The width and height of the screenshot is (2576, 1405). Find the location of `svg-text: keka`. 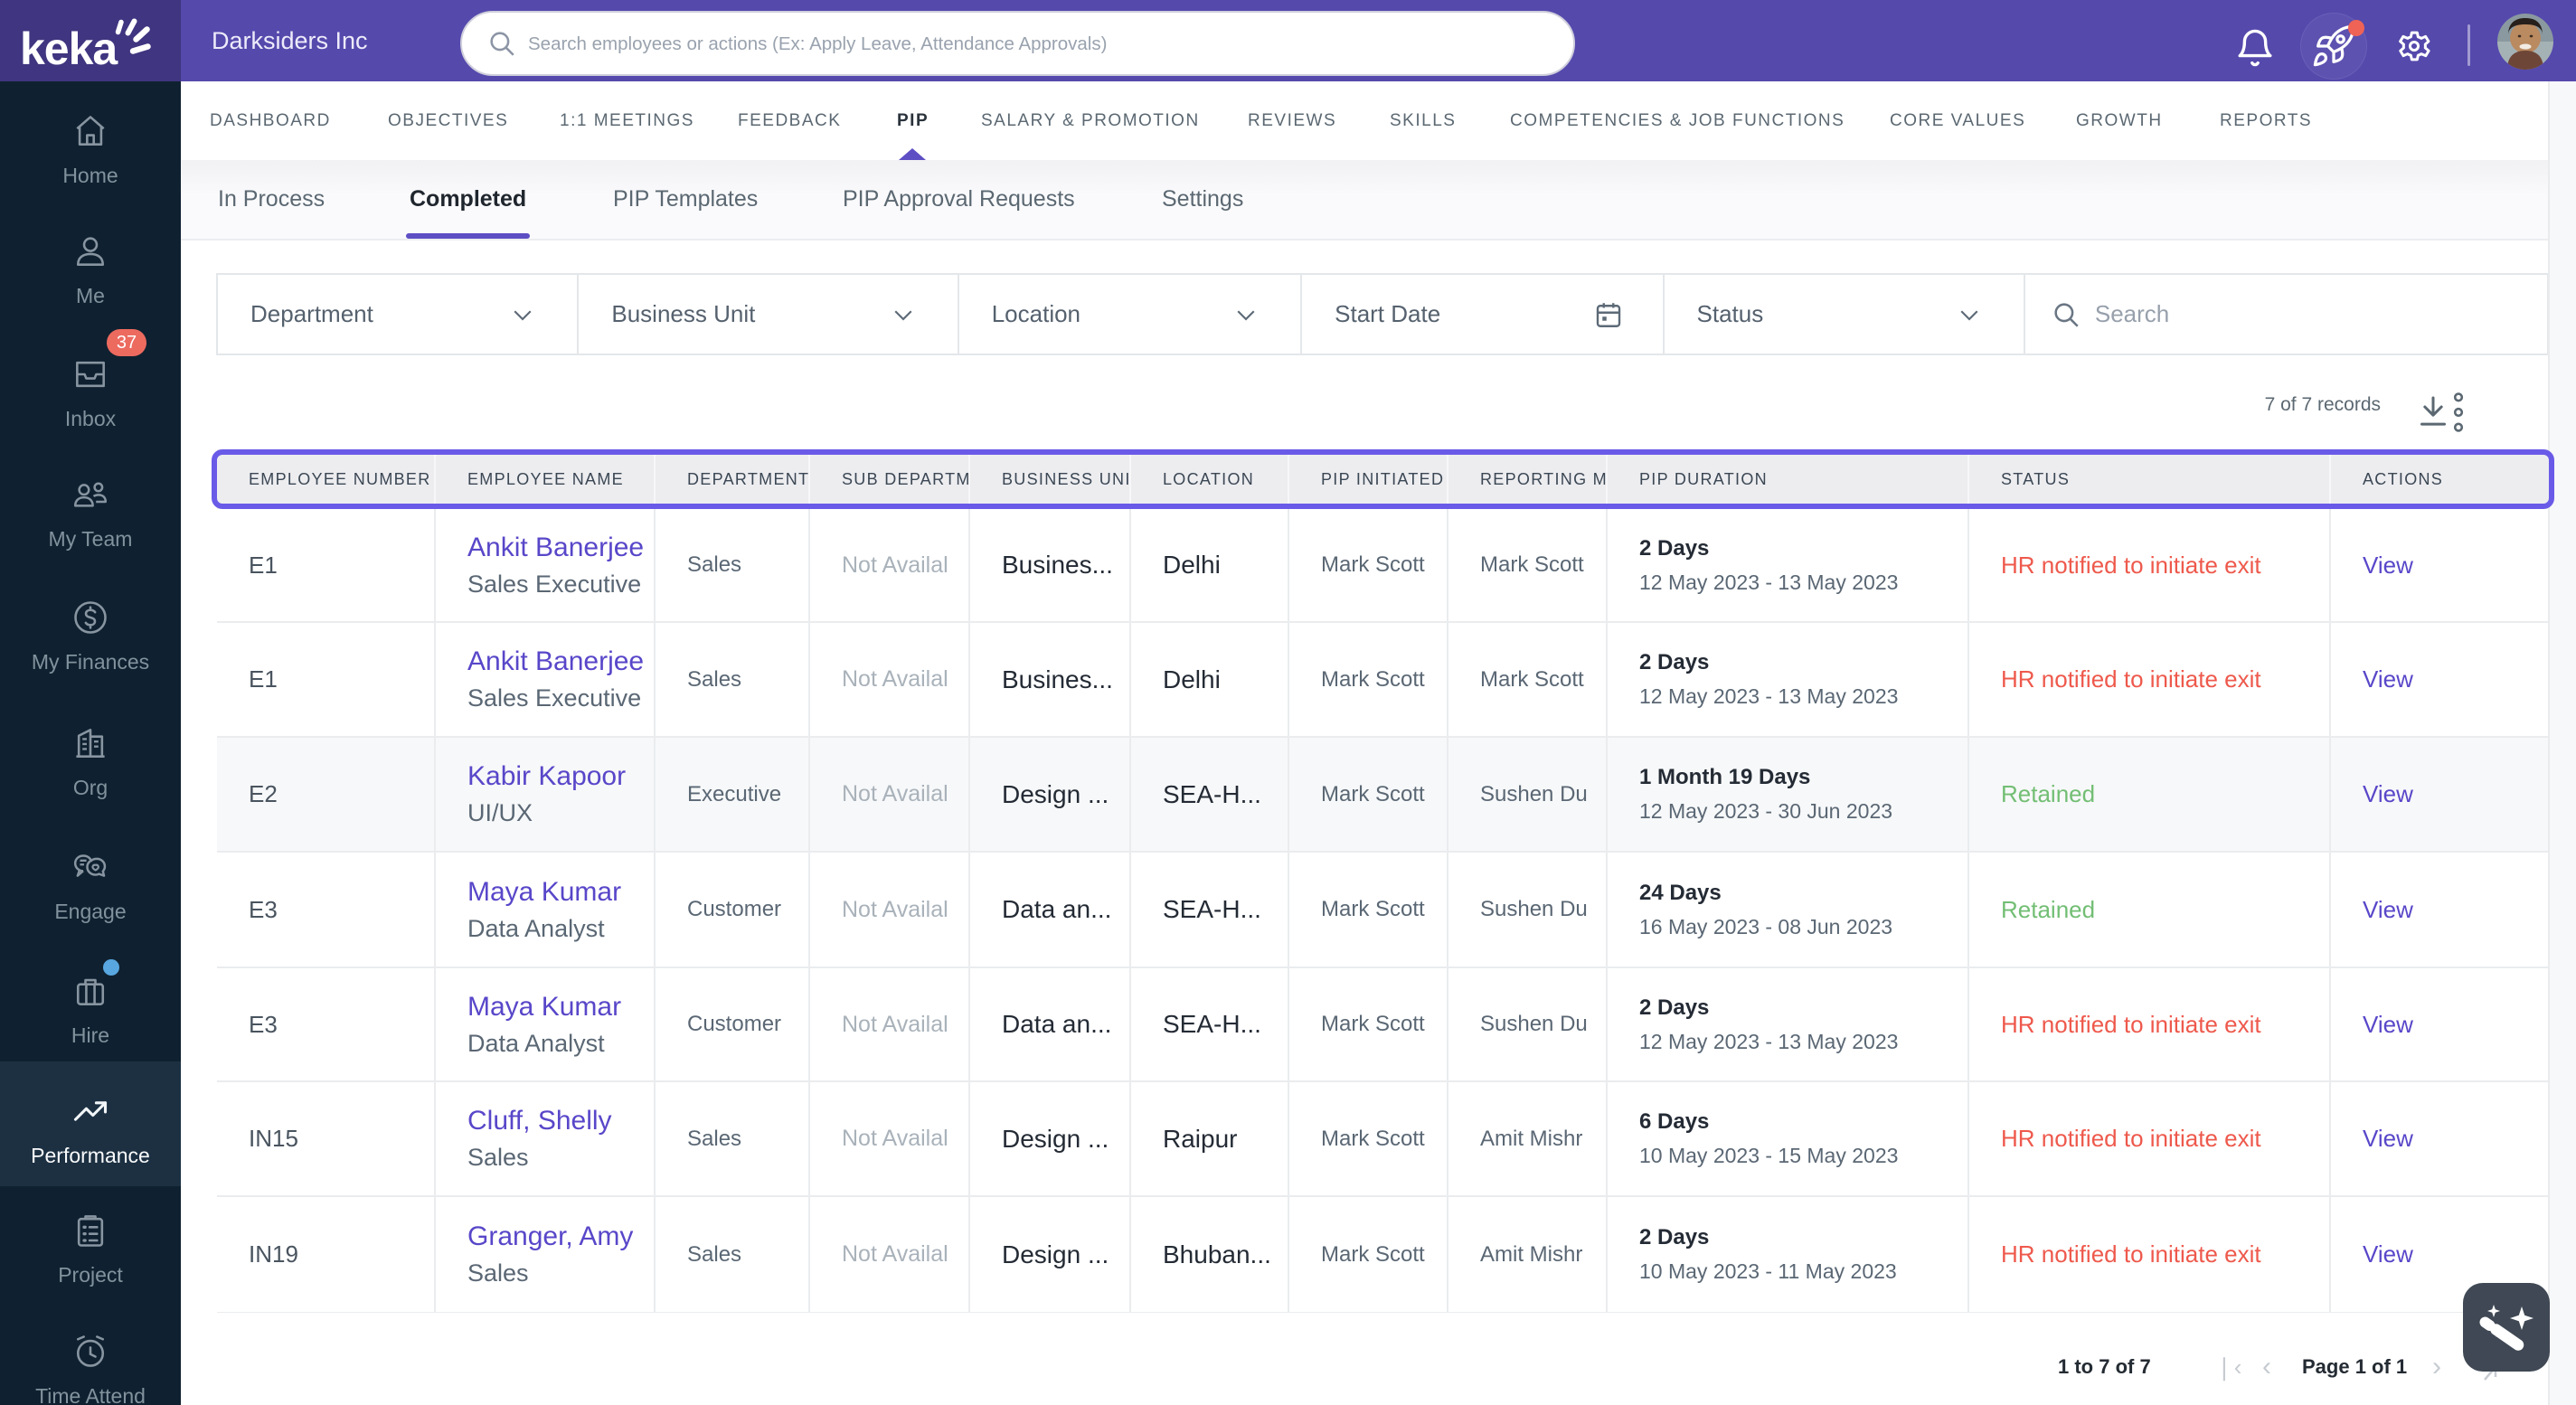

svg-text: keka is located at coordinates (69, 49).